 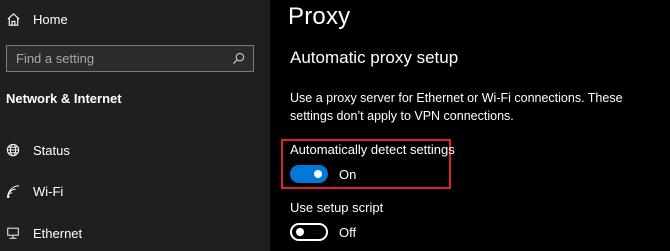 I want to click on nav-home: Home, so click(x=37, y=19).